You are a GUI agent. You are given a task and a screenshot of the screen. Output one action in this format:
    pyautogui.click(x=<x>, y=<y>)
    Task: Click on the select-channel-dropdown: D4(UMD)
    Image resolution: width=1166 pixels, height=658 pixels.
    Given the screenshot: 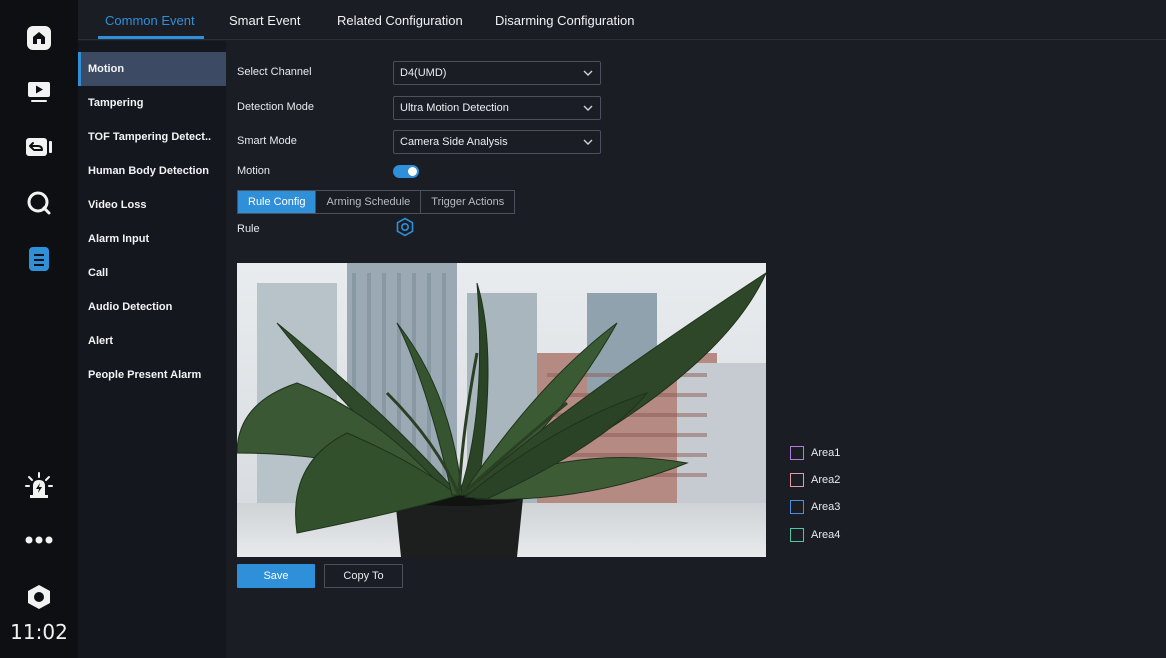 What is the action you would take?
    pyautogui.click(x=497, y=73)
    